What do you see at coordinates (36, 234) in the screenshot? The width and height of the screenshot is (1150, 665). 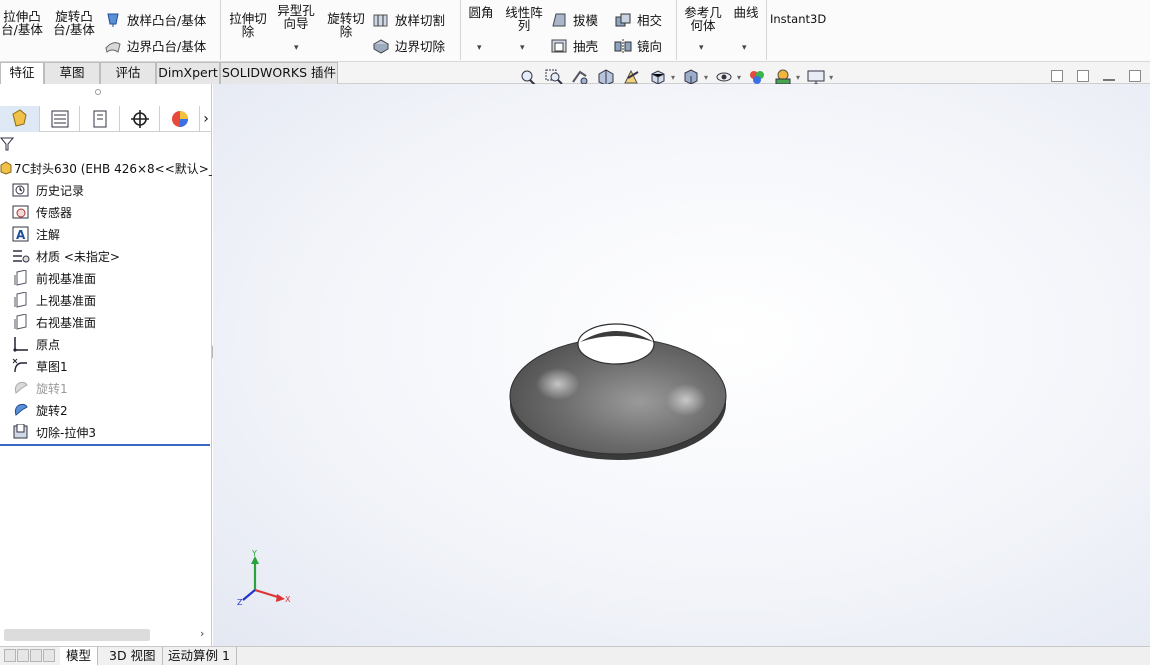 I see `tree-item-annotations: A 注解` at bounding box center [36, 234].